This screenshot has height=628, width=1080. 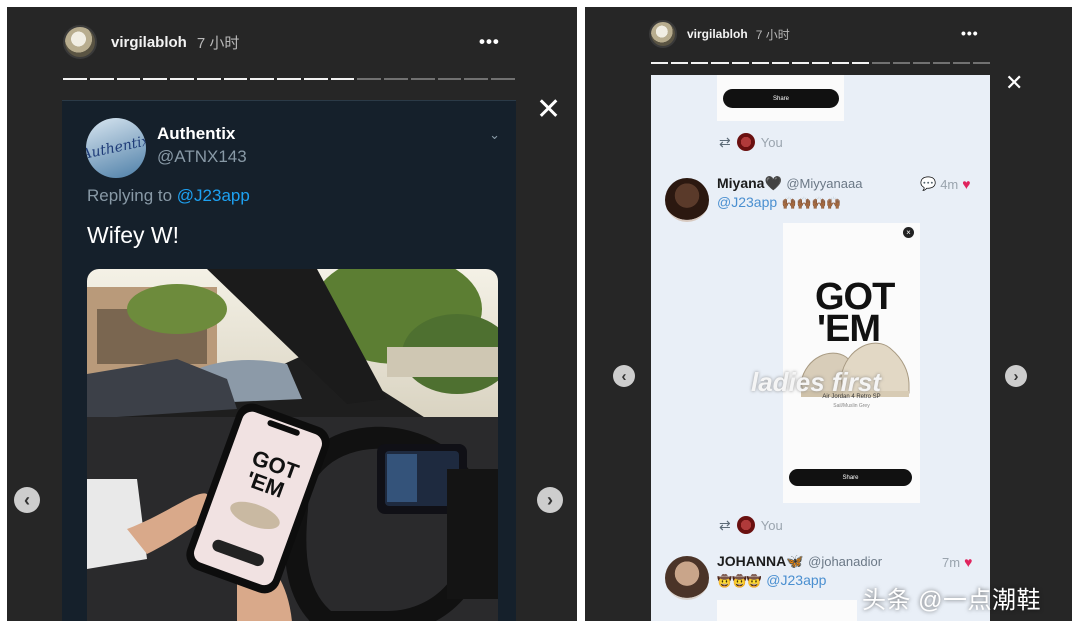 What do you see at coordinates (133, 235) in the screenshot?
I see `tweet-text: Wifey W!` at bounding box center [133, 235].